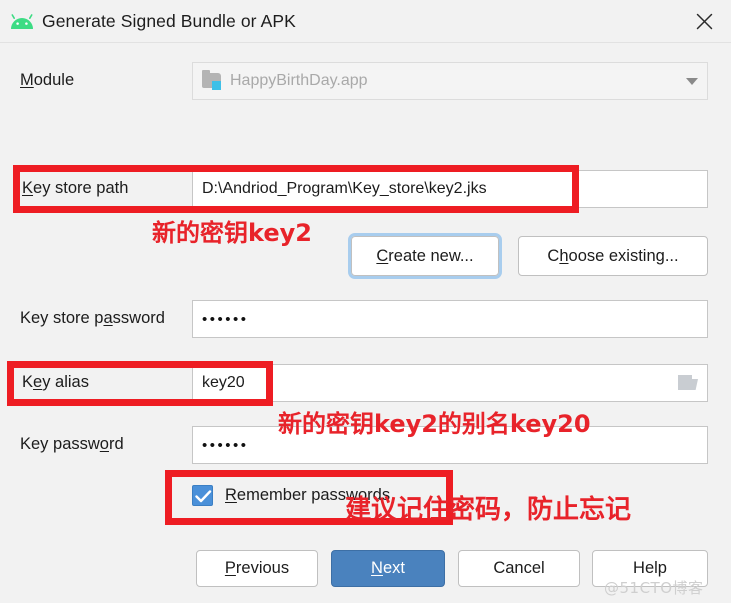 Image resolution: width=731 pixels, height=603 pixels. Describe the element at coordinates (47, 80) in the screenshot. I see `module-label: Module` at that location.